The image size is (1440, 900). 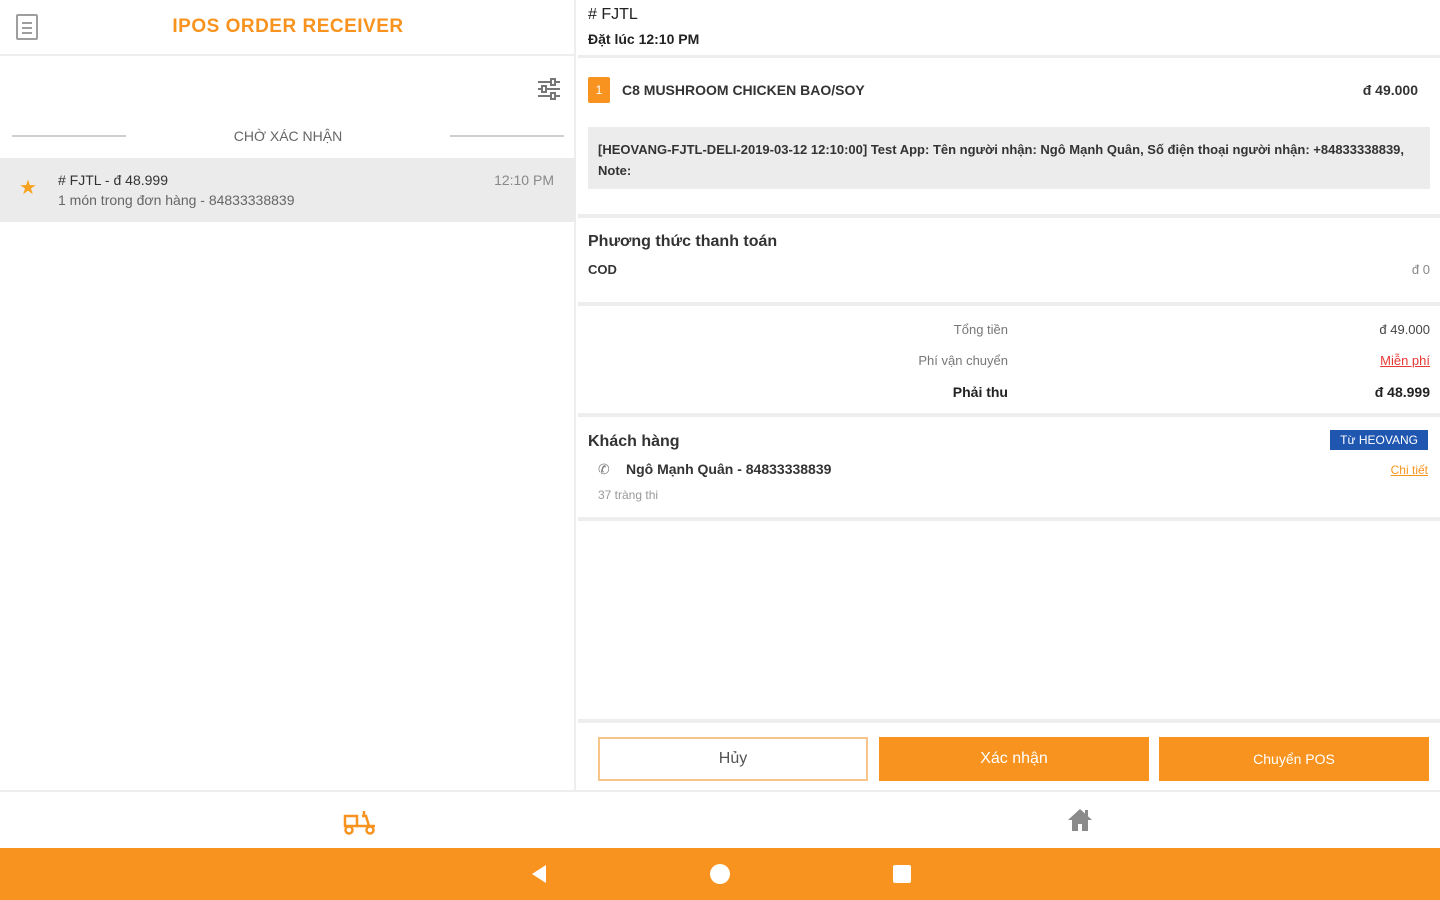 I want to click on app-header: IPOS ORDER RECEIVER, so click(x=287, y=28).